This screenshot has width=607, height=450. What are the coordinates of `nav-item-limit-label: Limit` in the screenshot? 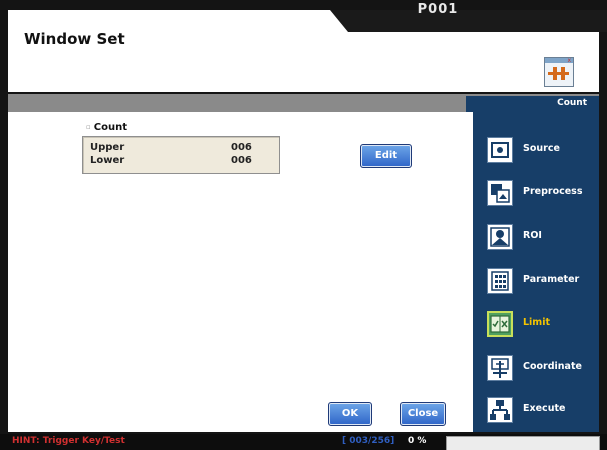 It's located at (537, 322).